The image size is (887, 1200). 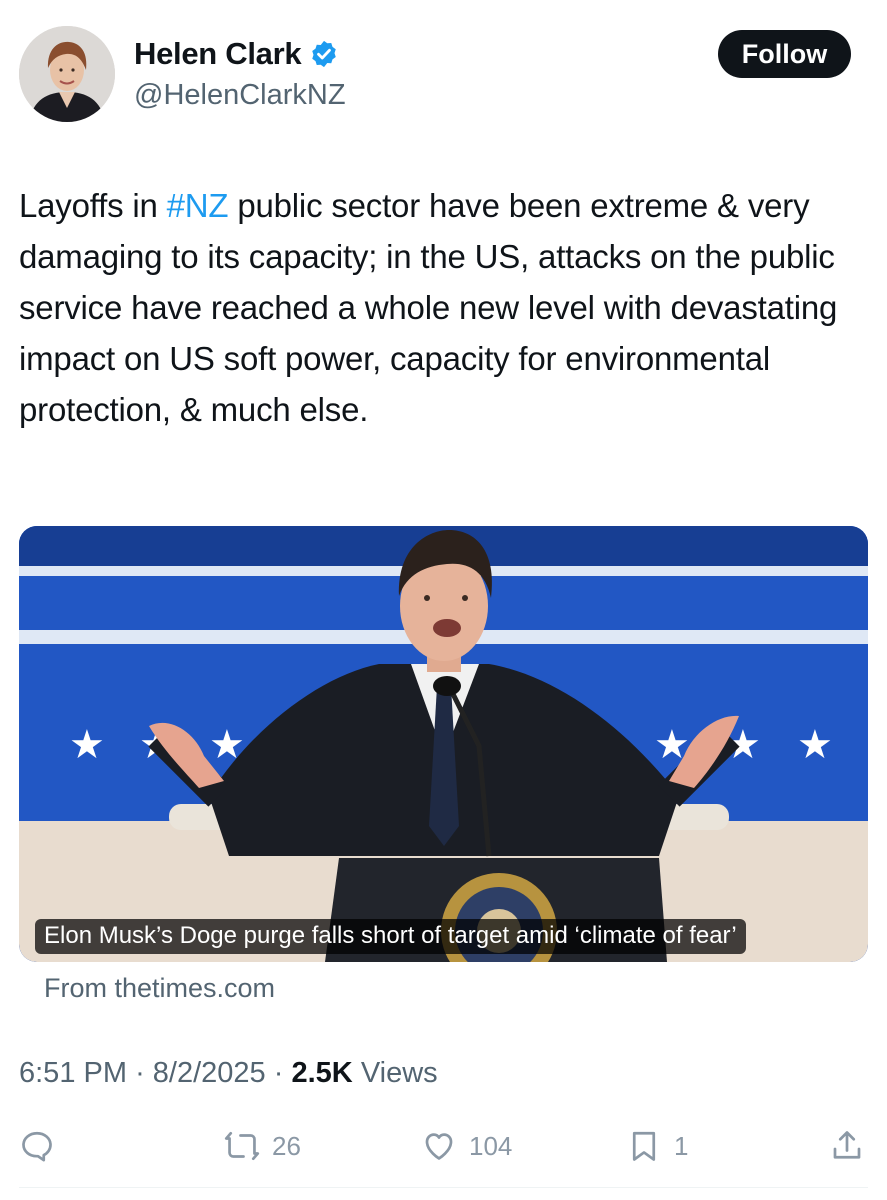 What do you see at coordinates (324, 54) in the screenshot?
I see `verified-badge-icon` at bounding box center [324, 54].